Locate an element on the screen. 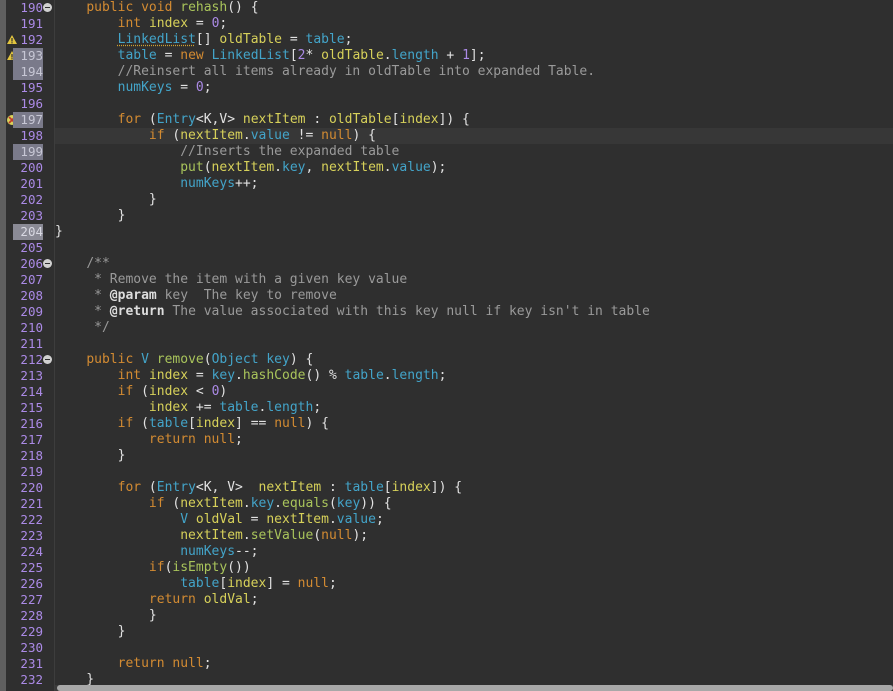 The height and width of the screenshot is (691, 893). code-token: ); is located at coordinates (438, 167).